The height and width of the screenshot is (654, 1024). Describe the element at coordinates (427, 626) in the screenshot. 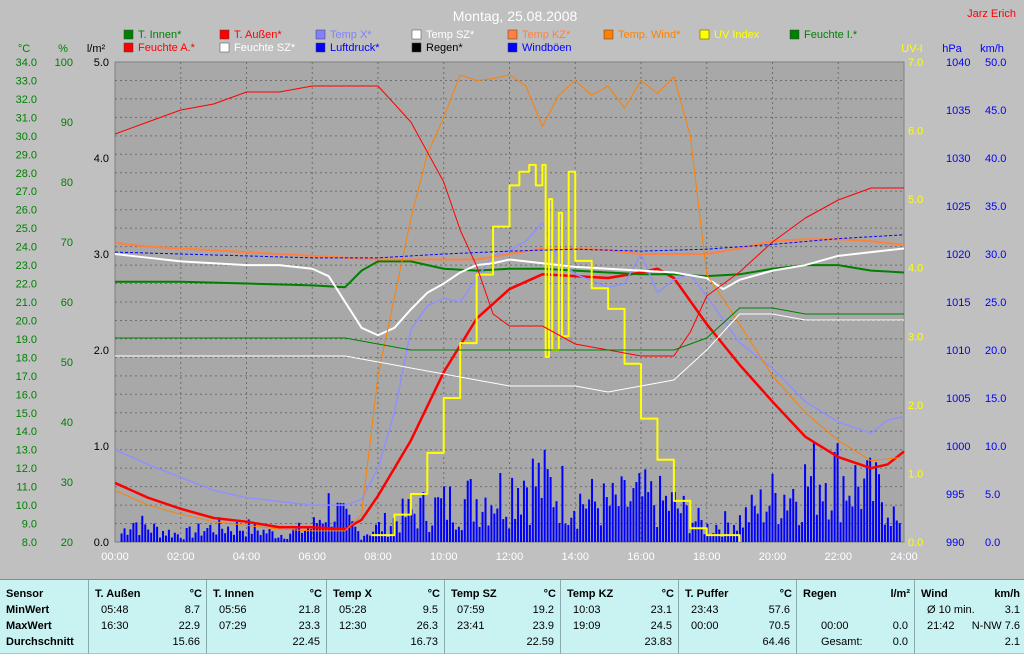

I see `max-value: 26.3` at that location.